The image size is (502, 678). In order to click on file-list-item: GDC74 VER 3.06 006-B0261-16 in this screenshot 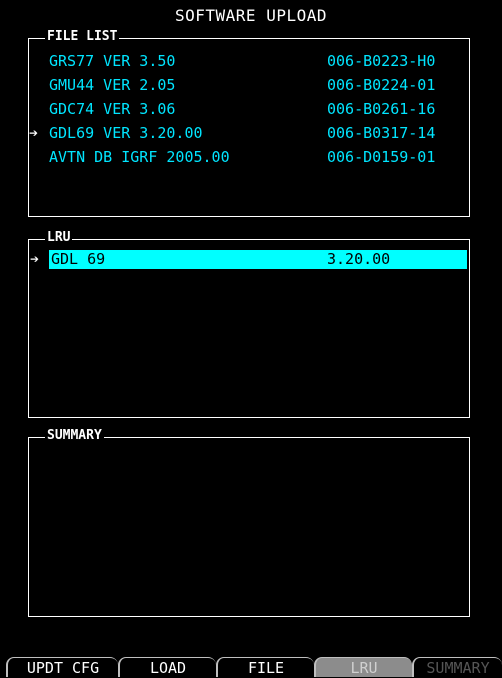, I will do `click(249, 109)`.